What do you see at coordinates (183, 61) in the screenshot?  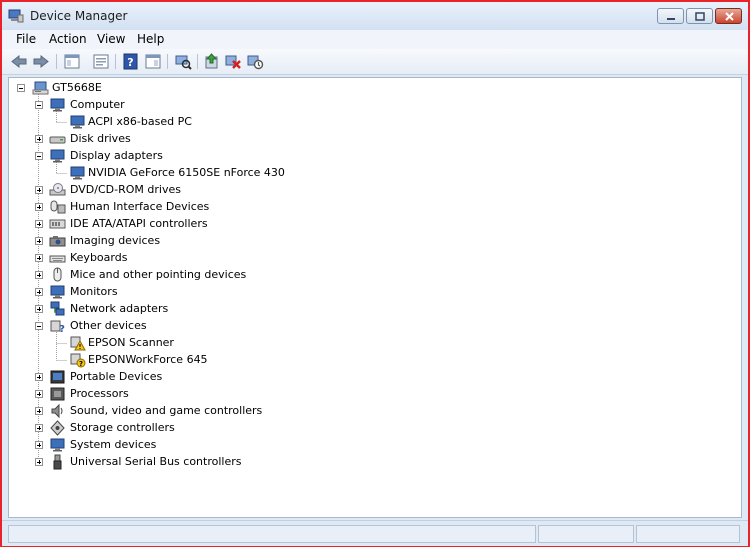 I see `scan-hardware-icon` at bounding box center [183, 61].